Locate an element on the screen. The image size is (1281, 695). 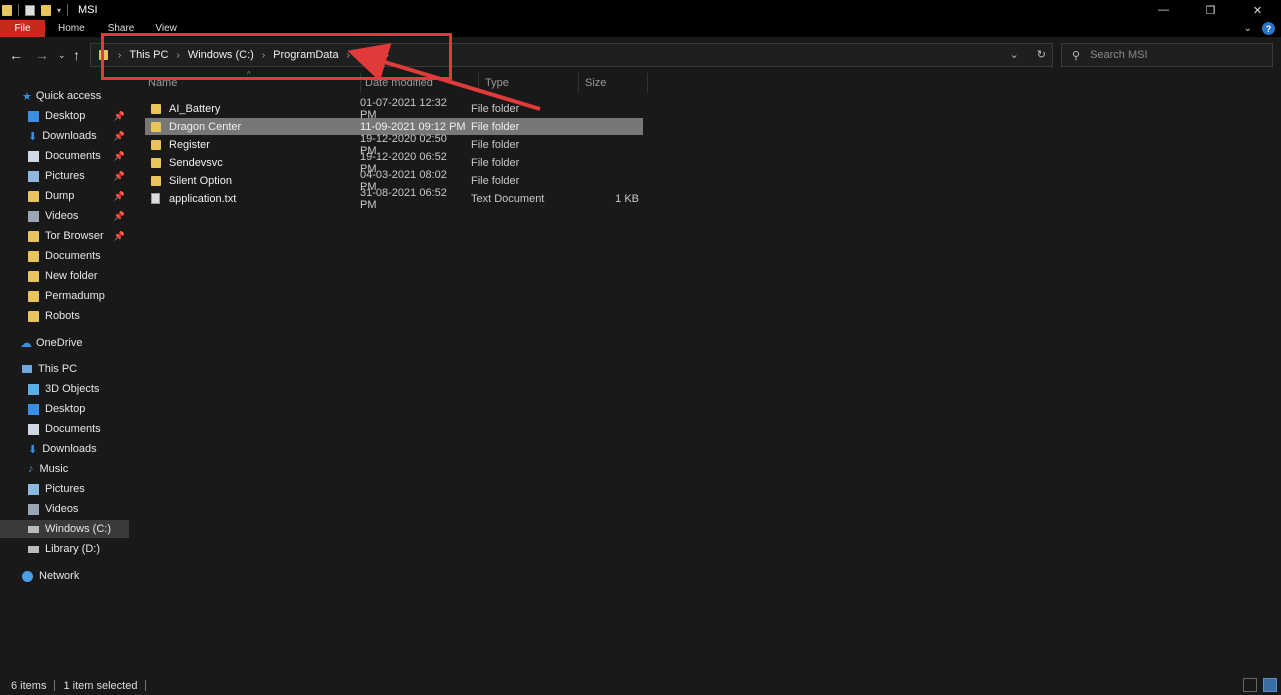
large-icons-view-icon is located at coordinates (1270, 685).